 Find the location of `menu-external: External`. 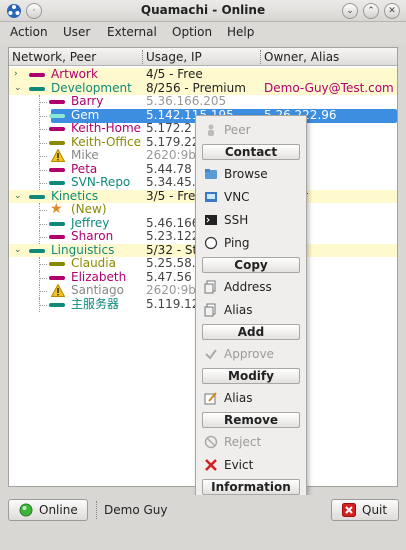

menu-external: External is located at coordinates (132, 32).